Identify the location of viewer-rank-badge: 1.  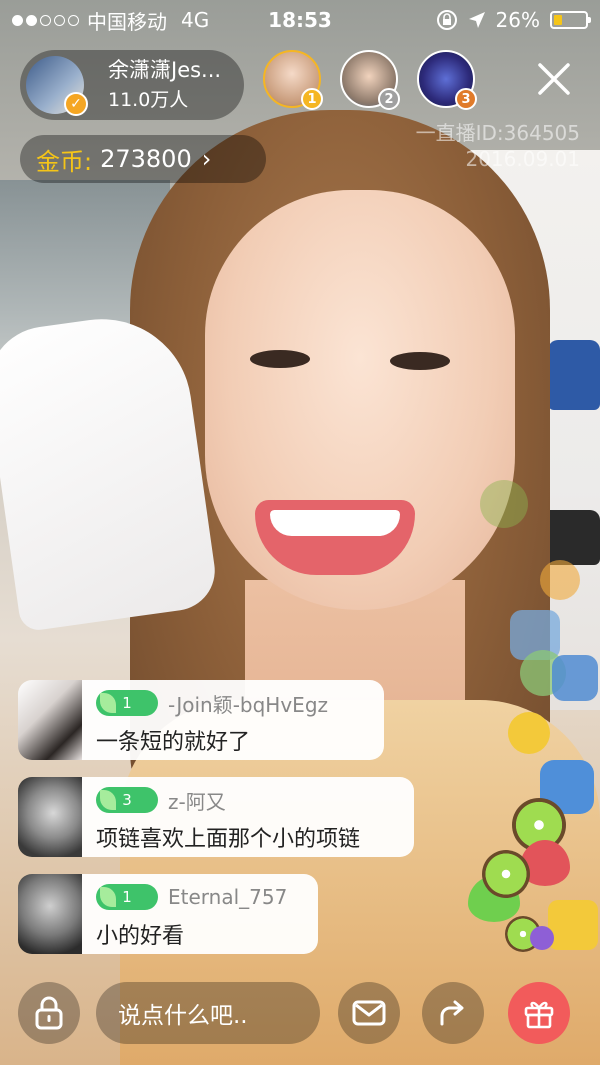
(312, 99).